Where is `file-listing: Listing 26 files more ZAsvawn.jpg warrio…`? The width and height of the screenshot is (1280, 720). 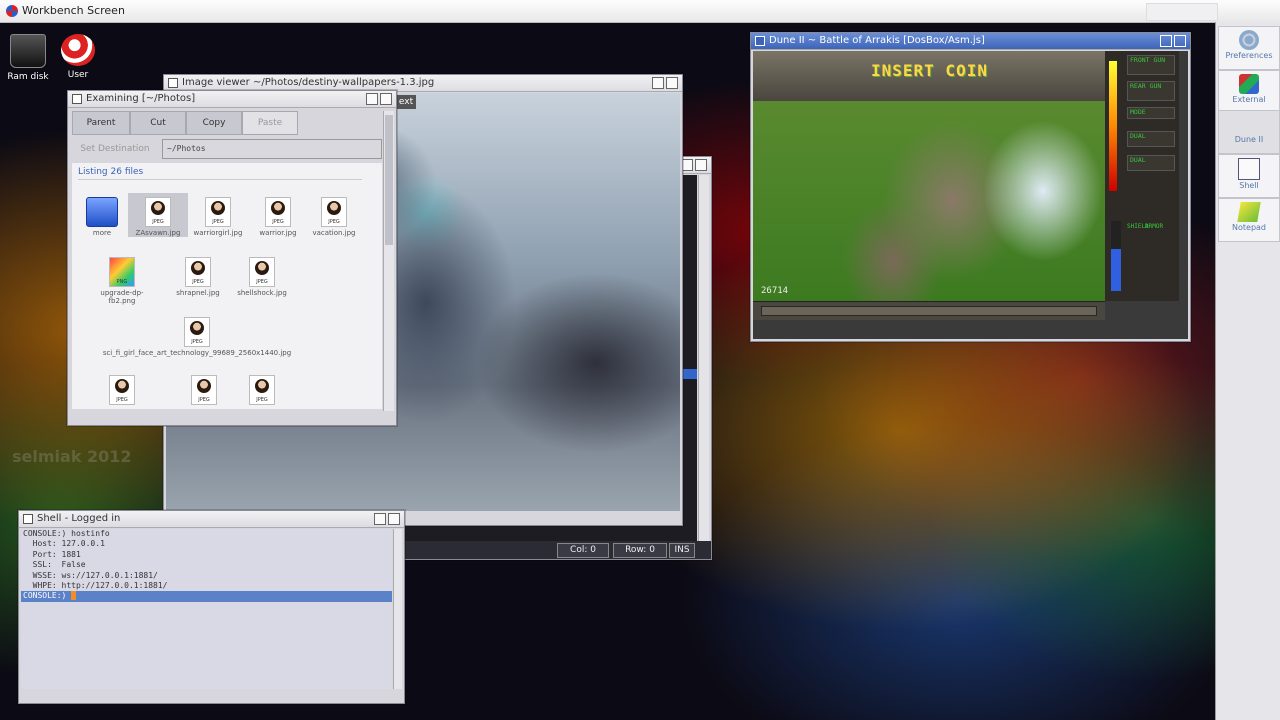
file-listing: Listing 26 files more ZAsvawn.jpg warrio… is located at coordinates (227, 286).